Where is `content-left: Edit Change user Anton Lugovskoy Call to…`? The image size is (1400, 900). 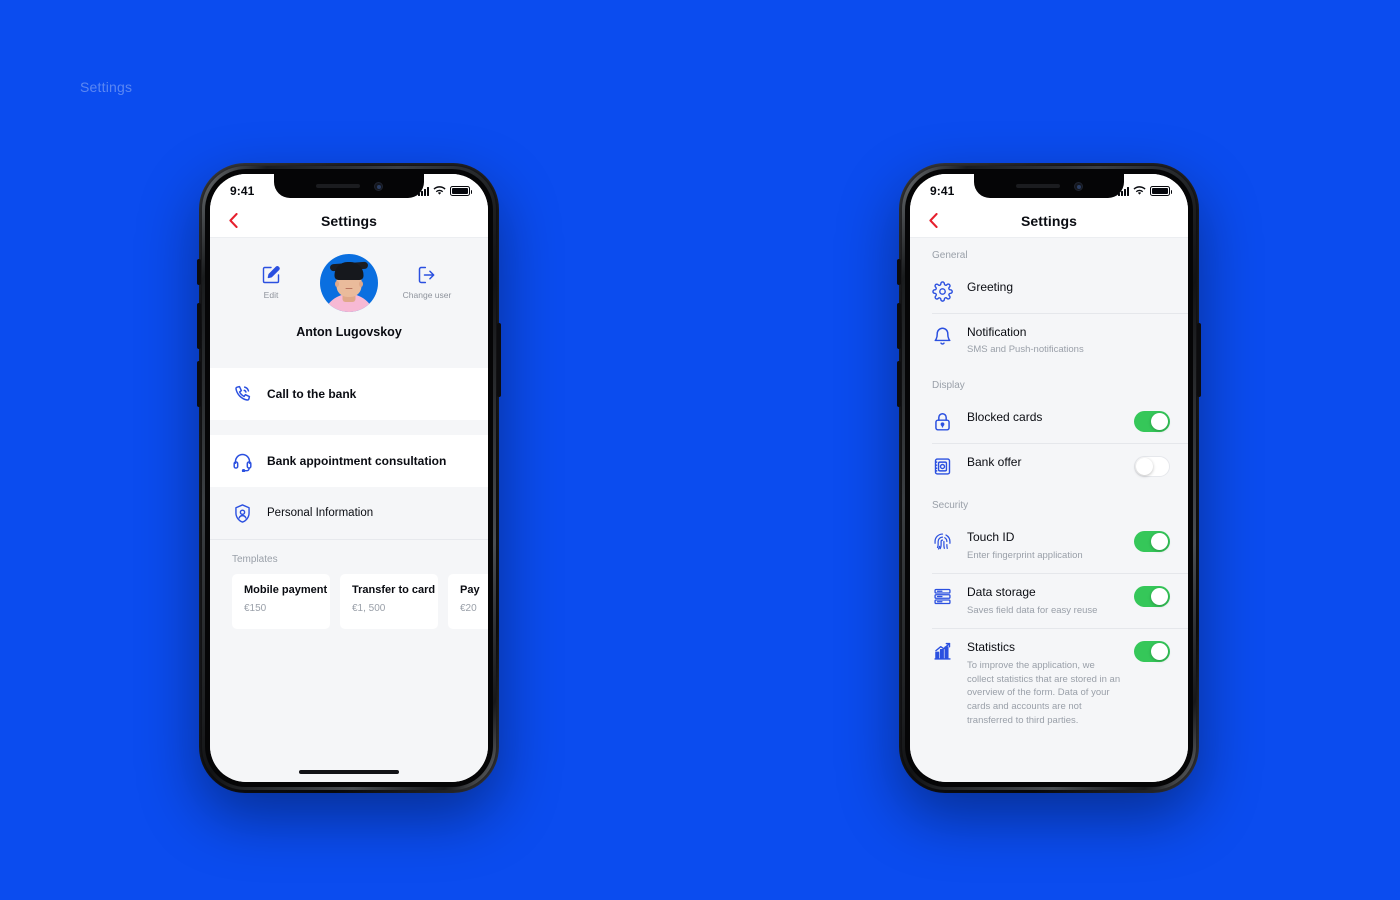
content-left: Edit Change user Anton Lugovskoy Call to… is located at coordinates (349, 510).